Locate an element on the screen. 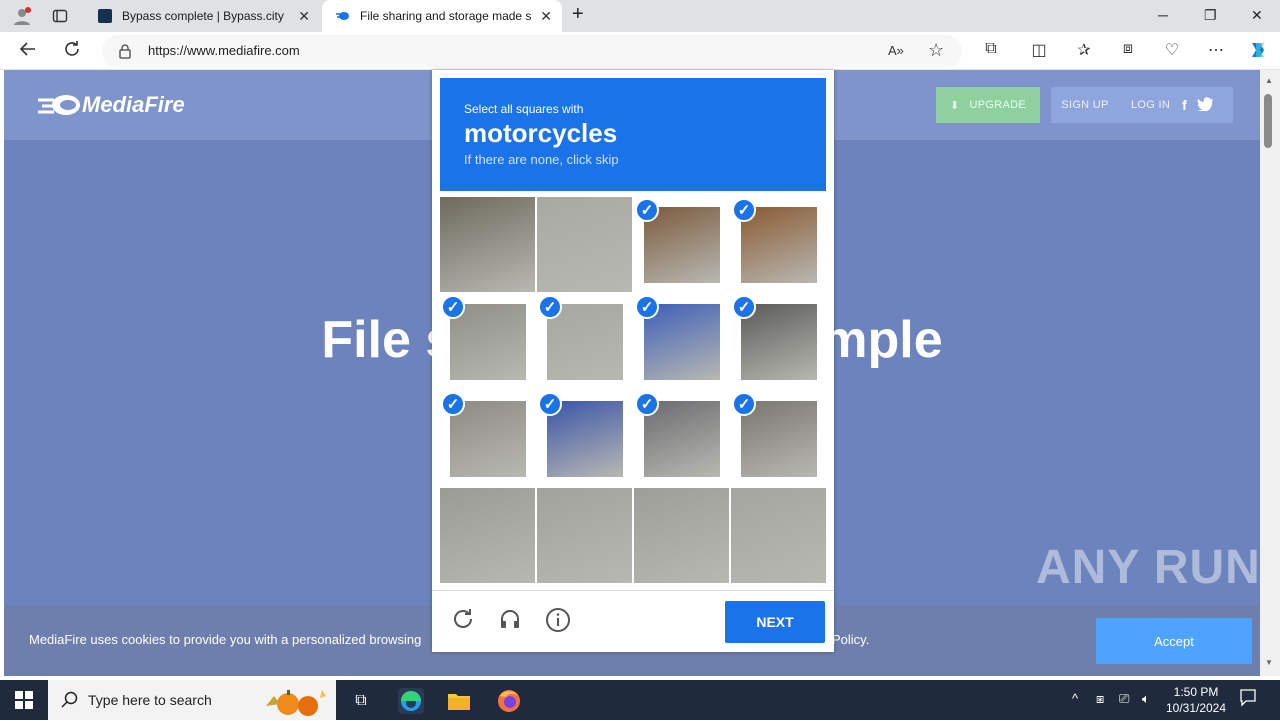  bypass-favicon-icon is located at coordinates (105, 16).